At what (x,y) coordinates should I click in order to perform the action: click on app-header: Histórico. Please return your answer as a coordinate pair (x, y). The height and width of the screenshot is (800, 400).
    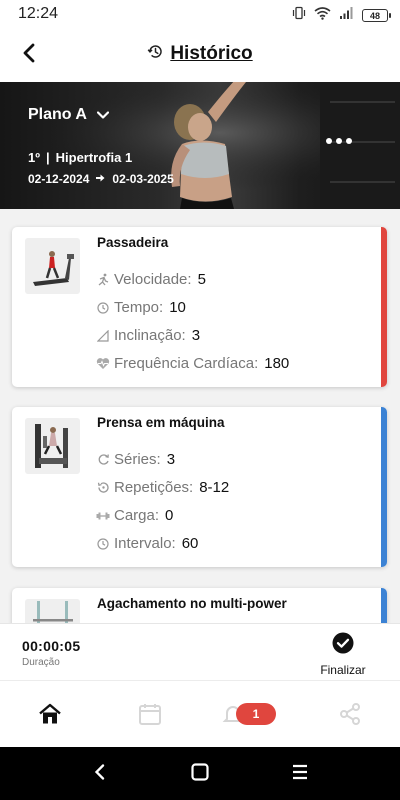
    Looking at the image, I should click on (200, 55).